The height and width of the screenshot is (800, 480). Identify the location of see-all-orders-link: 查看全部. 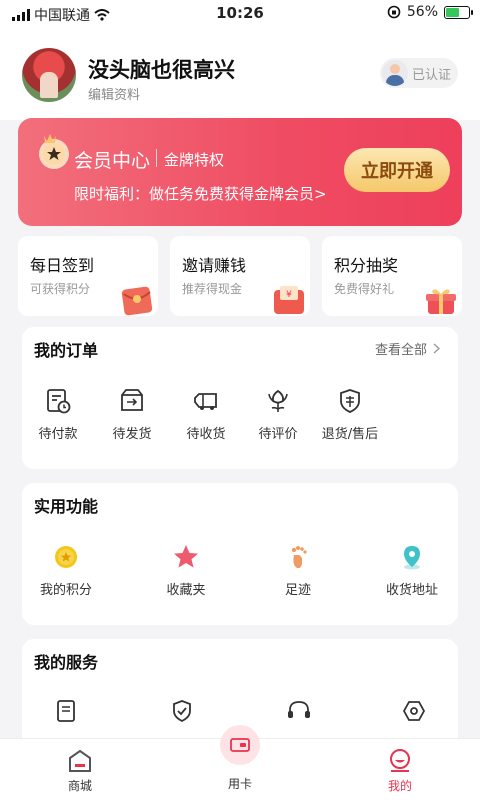
(407, 348).